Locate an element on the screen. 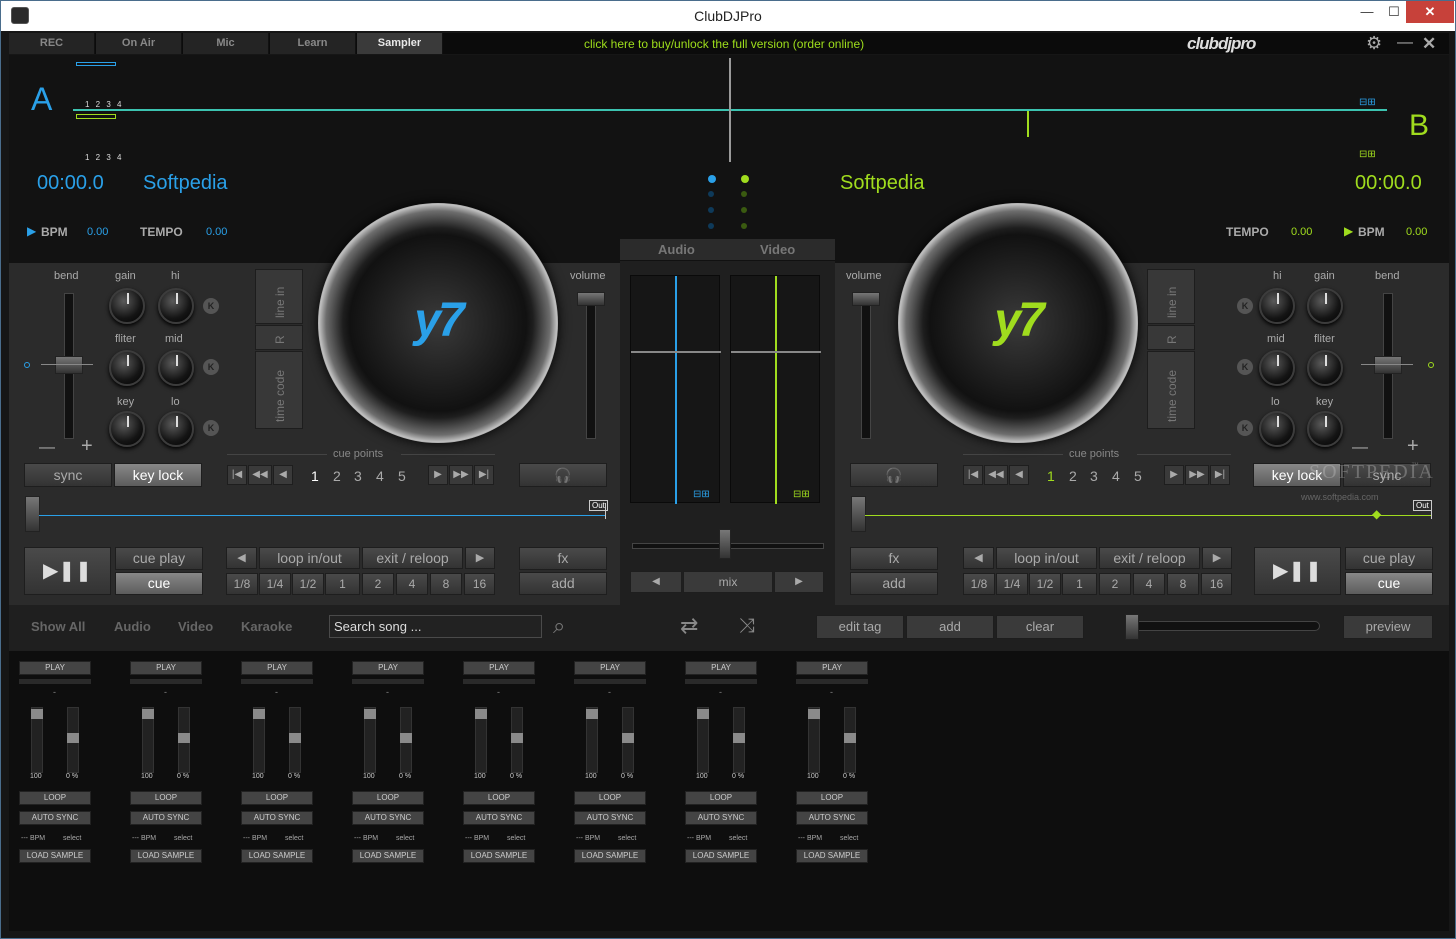 The height and width of the screenshot is (939, 1456). cue-point-1-a: 1 is located at coordinates (315, 476).